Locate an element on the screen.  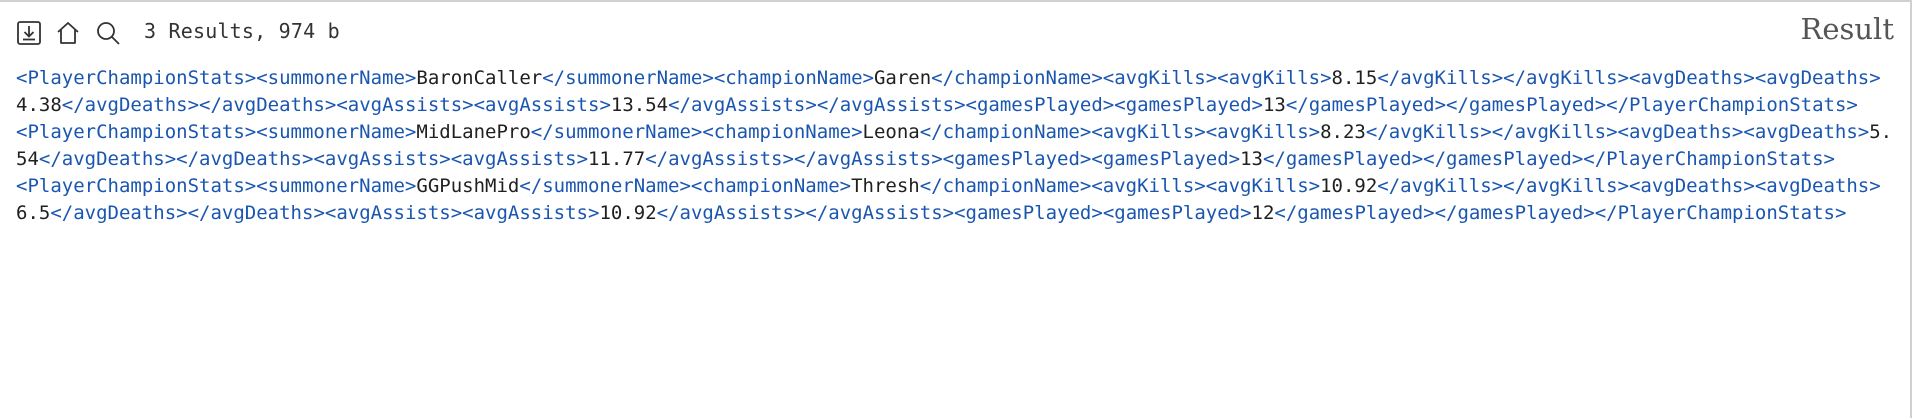
xml-value: 12 is located at coordinates (1263, 213).